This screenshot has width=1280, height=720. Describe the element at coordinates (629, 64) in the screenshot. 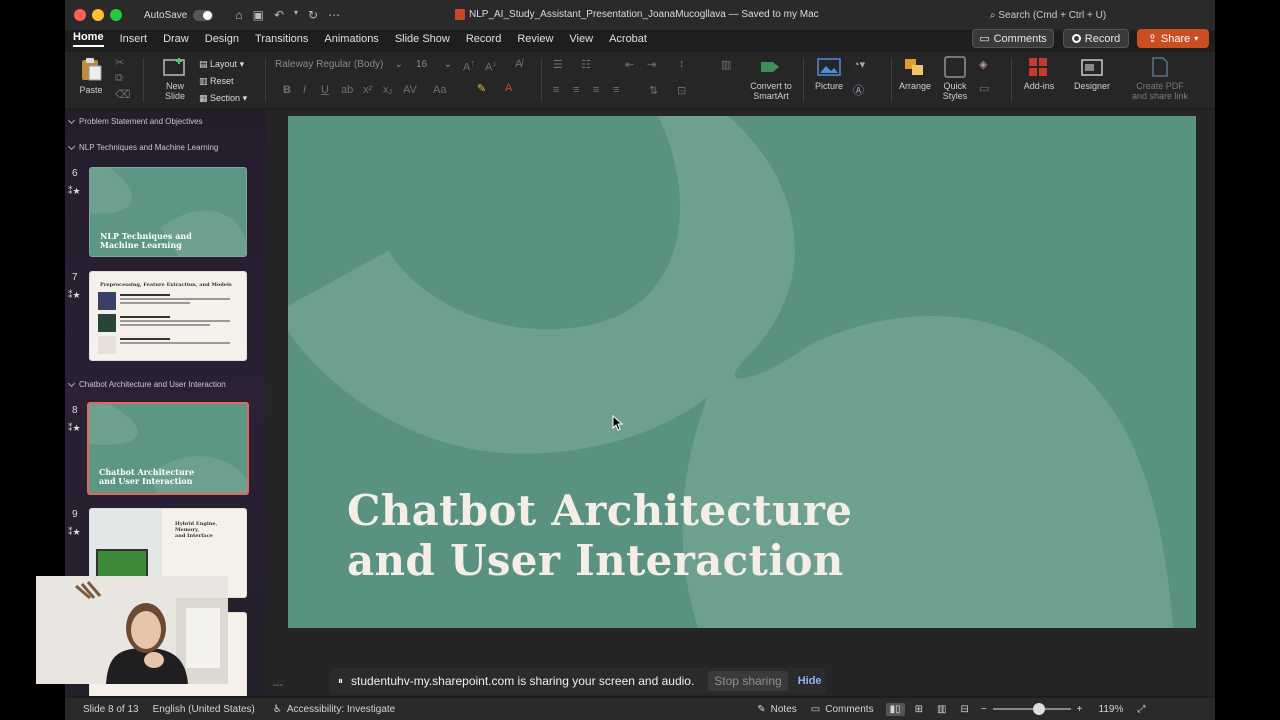

I see `decrease-indent-icon: ⇤` at that location.